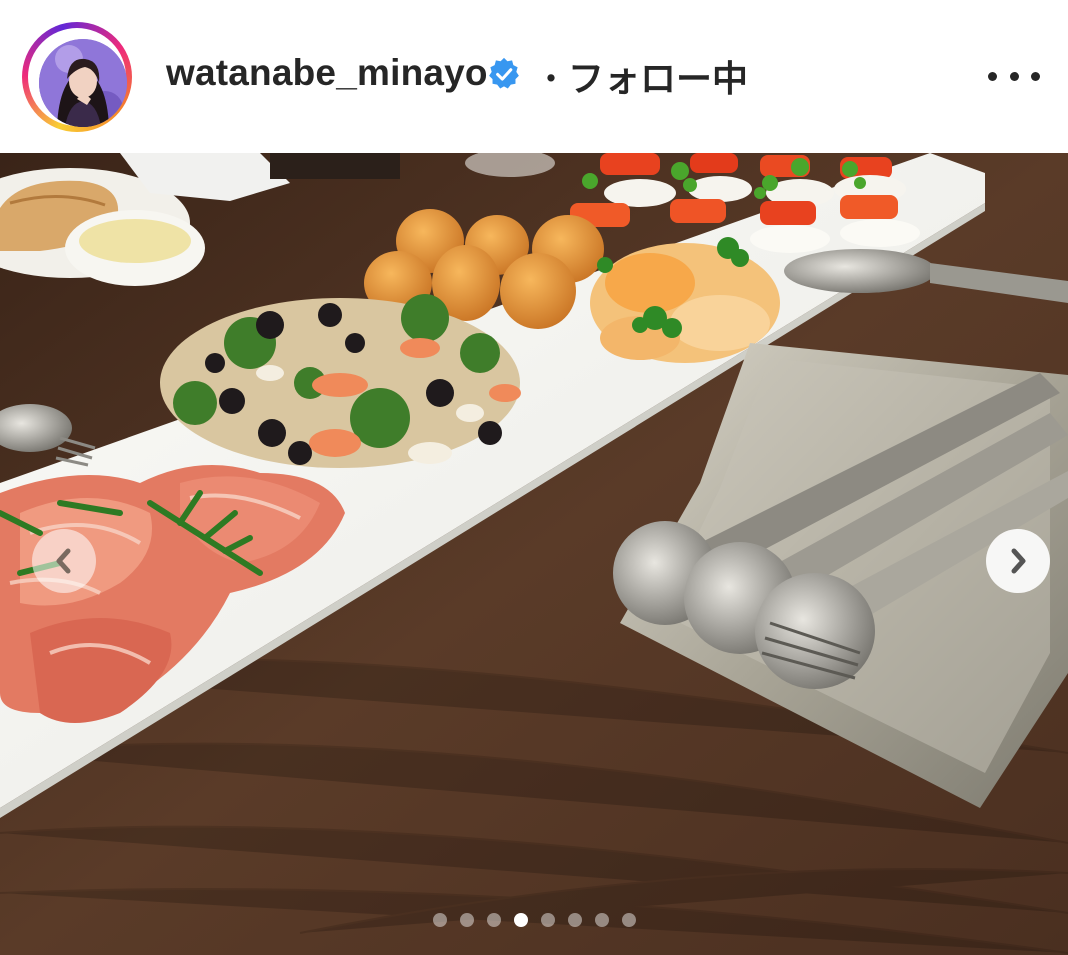 The image size is (1068, 955). Describe the element at coordinates (504, 73) in the screenshot. I see `verified-badge-icon` at that location.